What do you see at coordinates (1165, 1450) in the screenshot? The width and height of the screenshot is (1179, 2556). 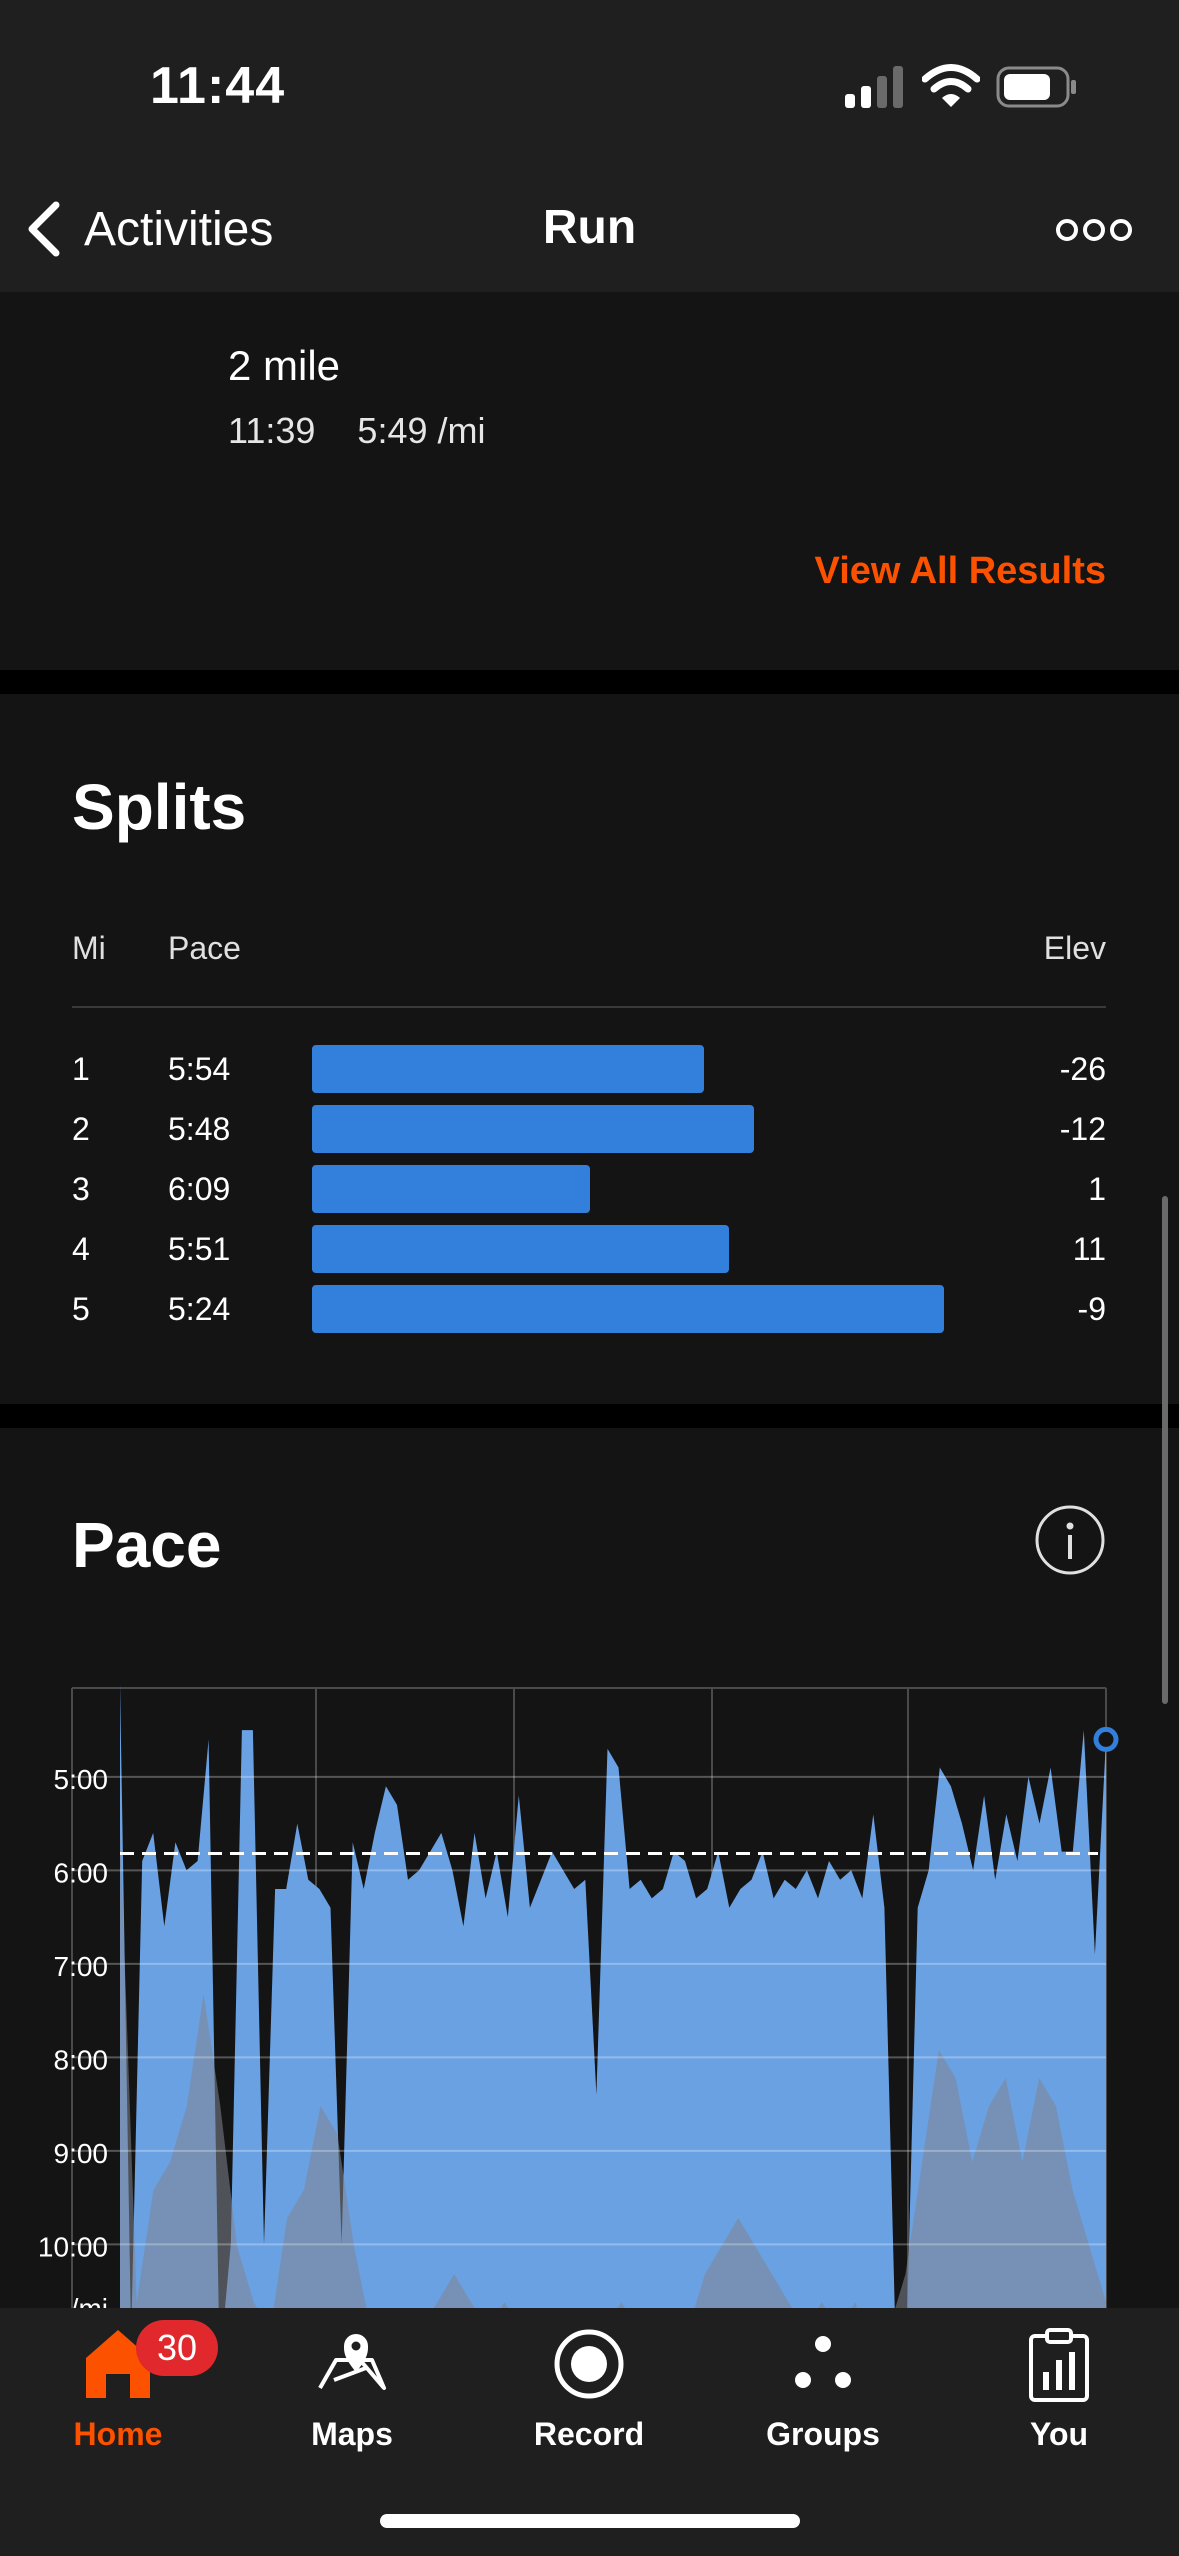 I see `scrollbar` at bounding box center [1165, 1450].